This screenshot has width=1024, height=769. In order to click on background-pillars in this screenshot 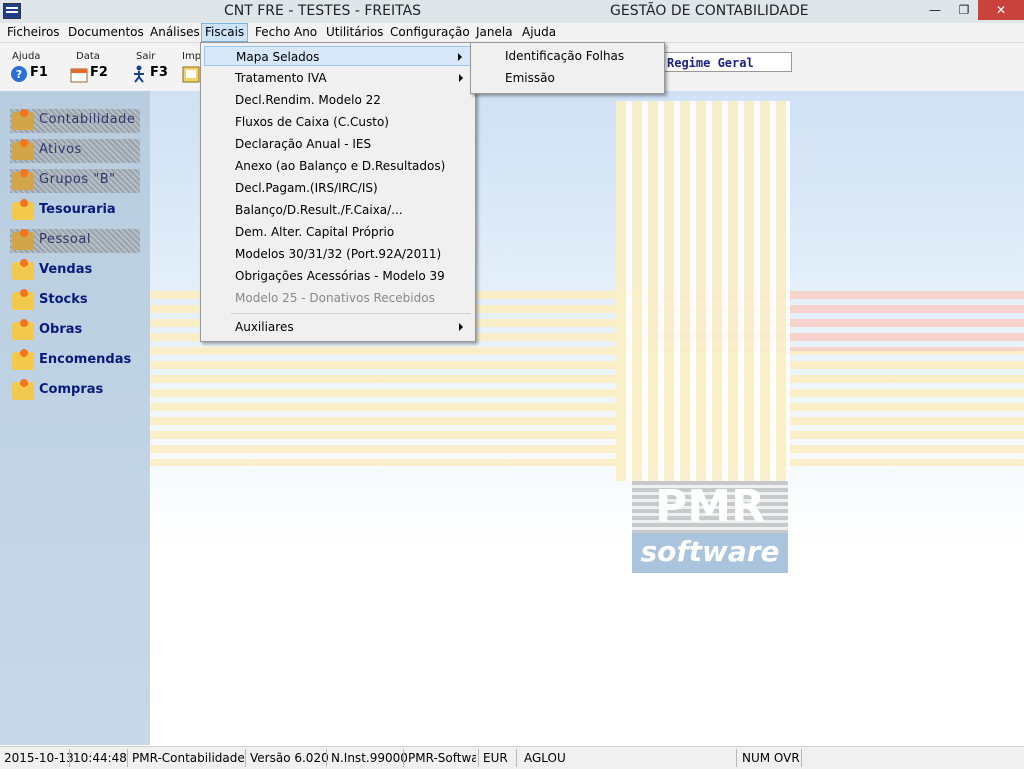, I will do `click(703, 291)`.